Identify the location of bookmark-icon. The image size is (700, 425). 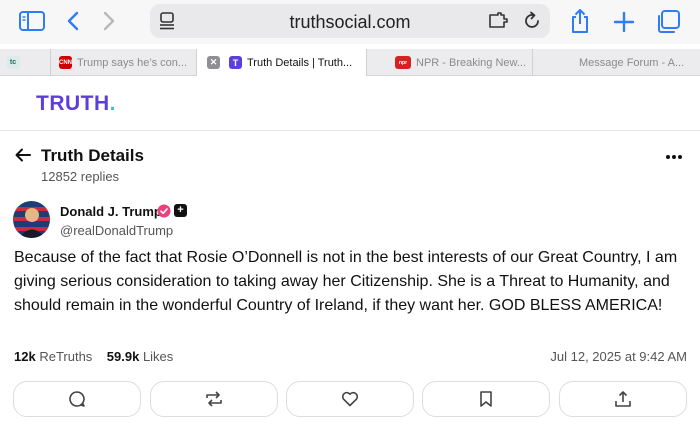
(486, 399).